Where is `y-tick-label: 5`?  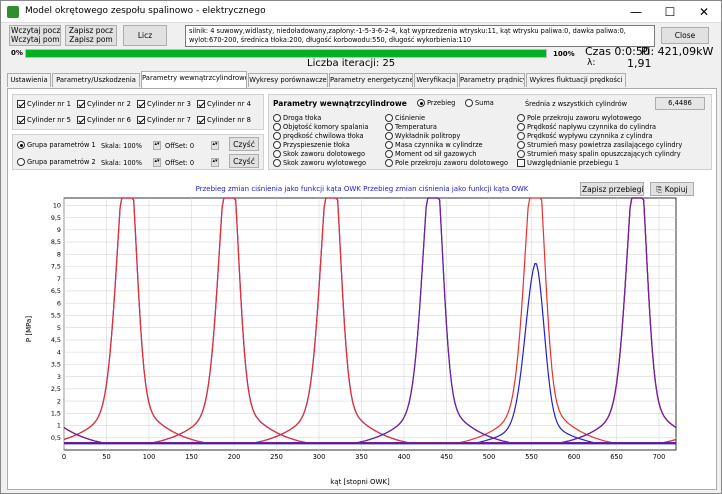 y-tick-label: 5 is located at coordinates (59, 328).